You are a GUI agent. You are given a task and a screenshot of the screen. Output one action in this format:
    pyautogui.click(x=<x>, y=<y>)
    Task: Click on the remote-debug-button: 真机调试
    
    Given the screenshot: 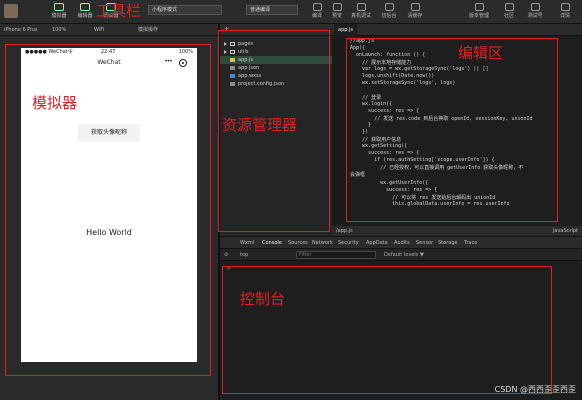 What is the action you would take?
    pyautogui.click(x=361, y=11)
    